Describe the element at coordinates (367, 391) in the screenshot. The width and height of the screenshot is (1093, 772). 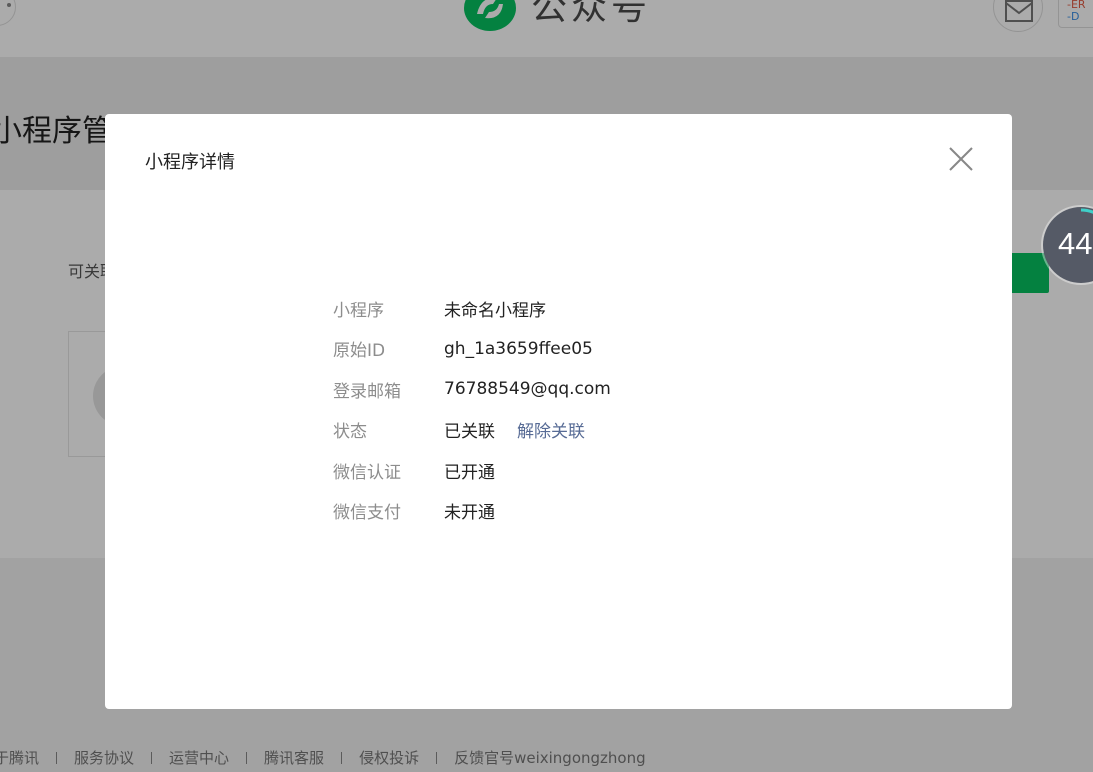
I see `detail-label: 登录邮箱` at that location.